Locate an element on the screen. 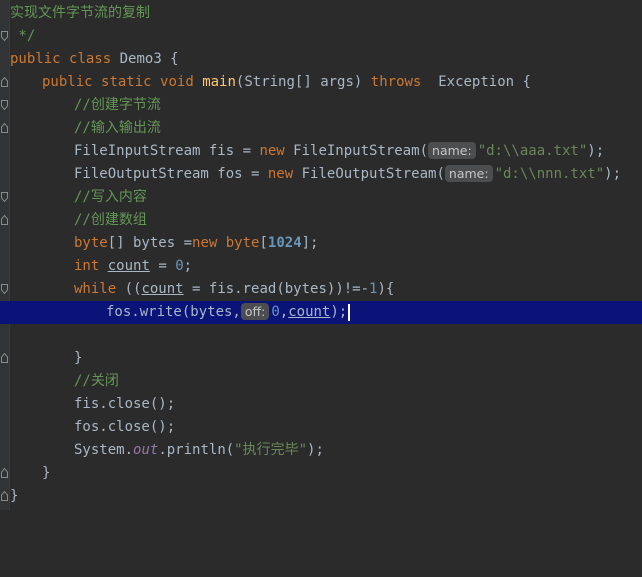 The height and width of the screenshot is (577, 642). code-line: //创建字节流 is located at coordinates (321, 105).